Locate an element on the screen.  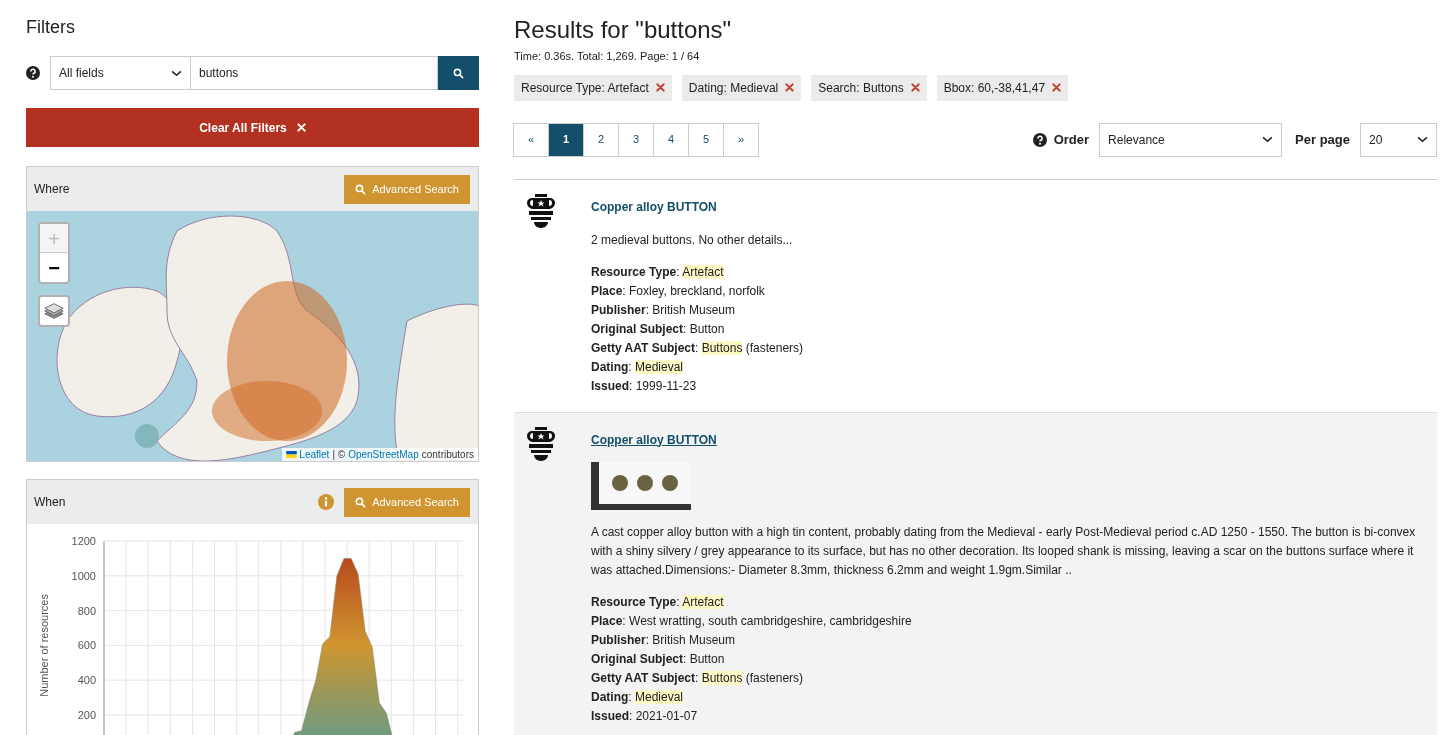
order-select: Relevance is located at coordinates (1191, 139).